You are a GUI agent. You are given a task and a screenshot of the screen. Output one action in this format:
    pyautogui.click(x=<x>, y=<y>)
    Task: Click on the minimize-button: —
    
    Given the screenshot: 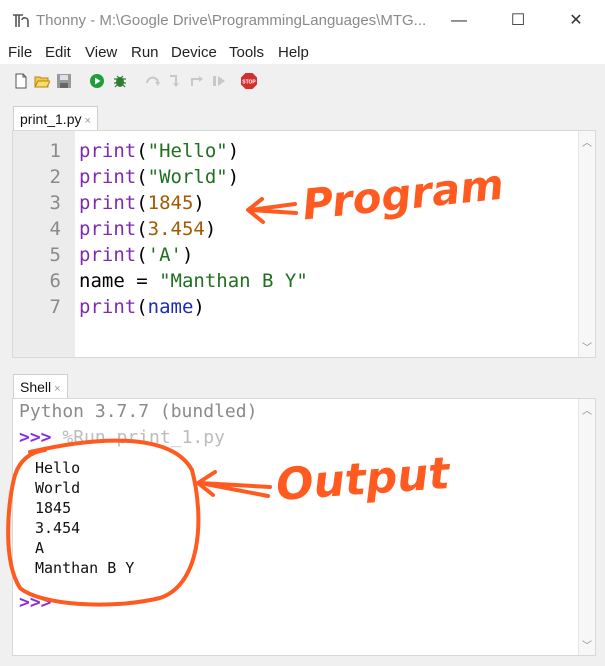 What is the action you would take?
    pyautogui.click(x=459, y=21)
    